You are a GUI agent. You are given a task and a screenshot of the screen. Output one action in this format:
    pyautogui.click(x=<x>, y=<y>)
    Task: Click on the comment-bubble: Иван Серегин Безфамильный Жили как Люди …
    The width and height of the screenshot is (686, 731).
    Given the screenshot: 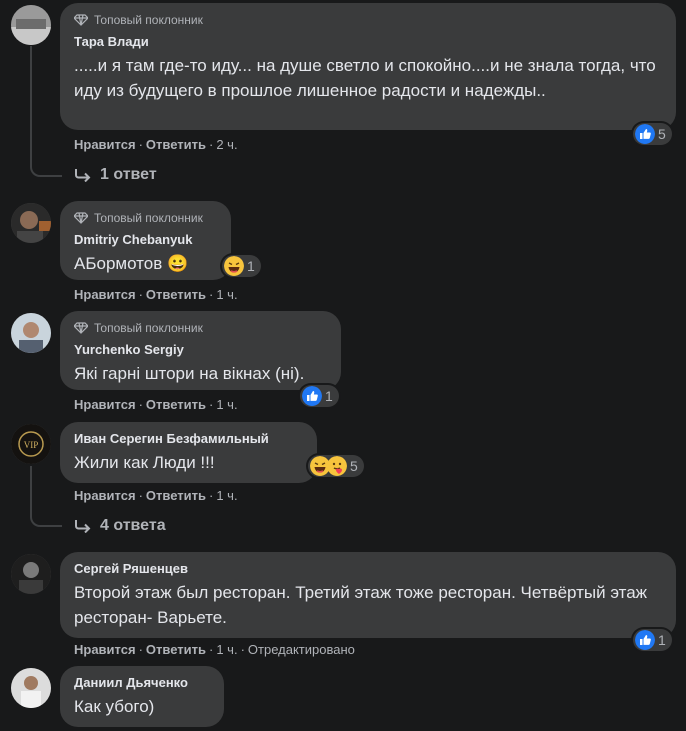 What is the action you would take?
    pyautogui.click(x=188, y=452)
    